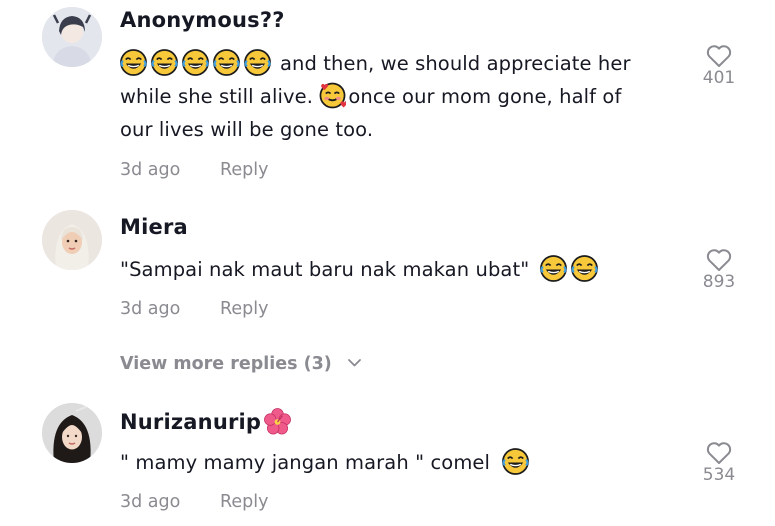  Describe the element at coordinates (719, 282) in the screenshot. I see `like-count: 893` at that location.